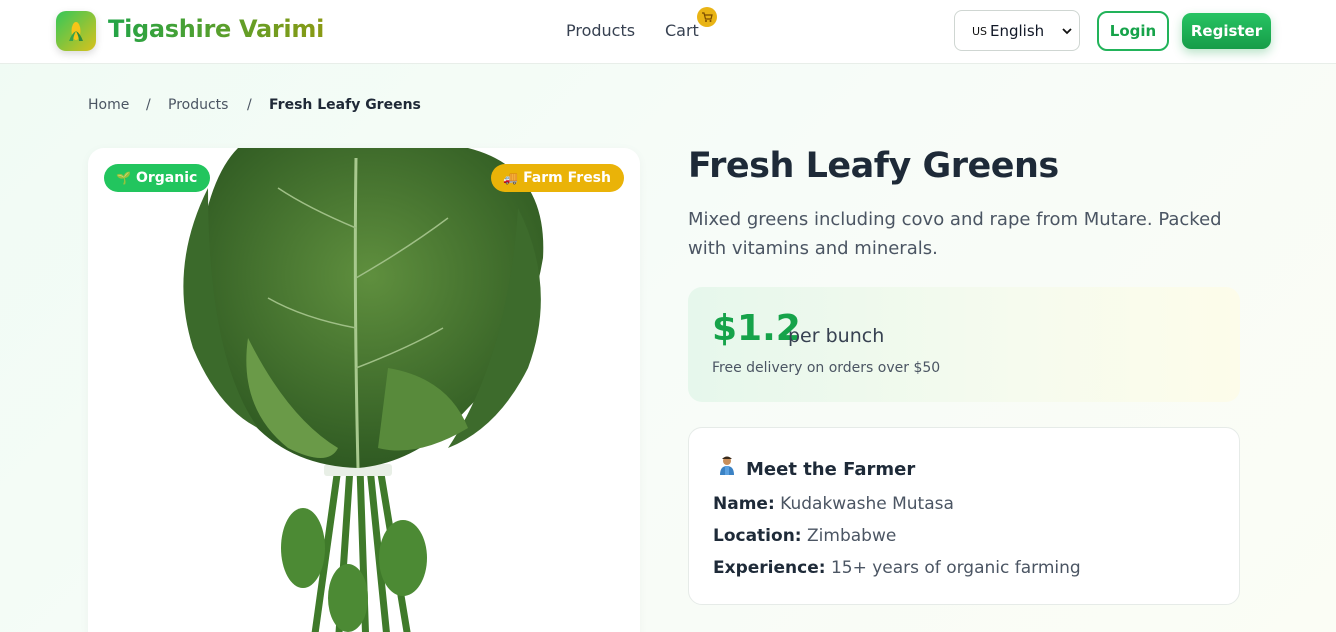 The image size is (1336, 632). I want to click on language-select: US English, so click(1017, 30).